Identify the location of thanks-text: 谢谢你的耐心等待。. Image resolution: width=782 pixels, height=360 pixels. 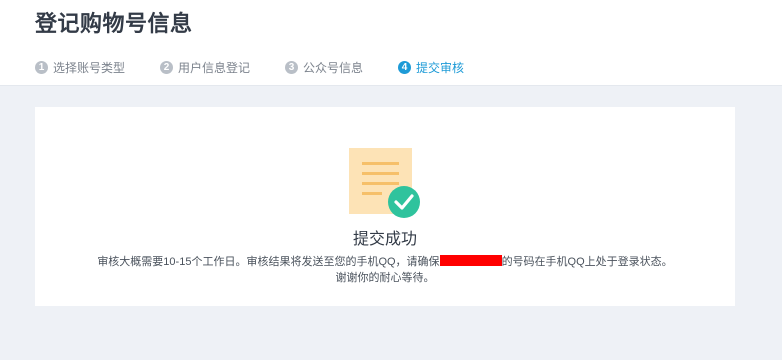
(385, 278).